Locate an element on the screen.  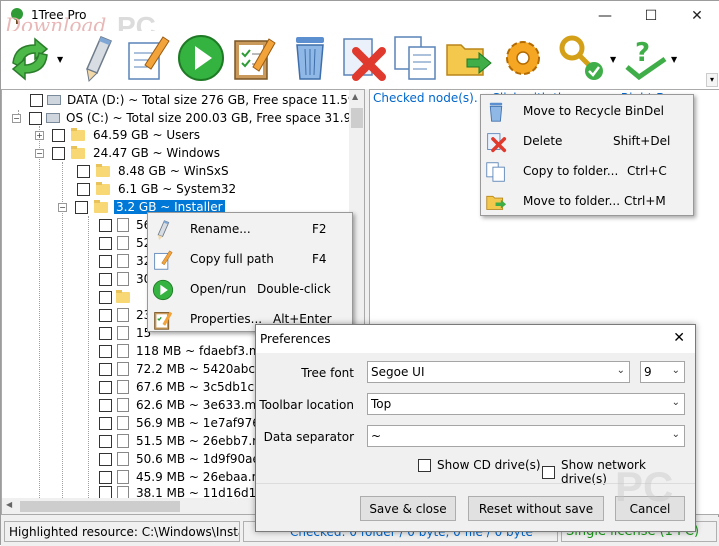
refresh-button is located at coordinates (31, 60).